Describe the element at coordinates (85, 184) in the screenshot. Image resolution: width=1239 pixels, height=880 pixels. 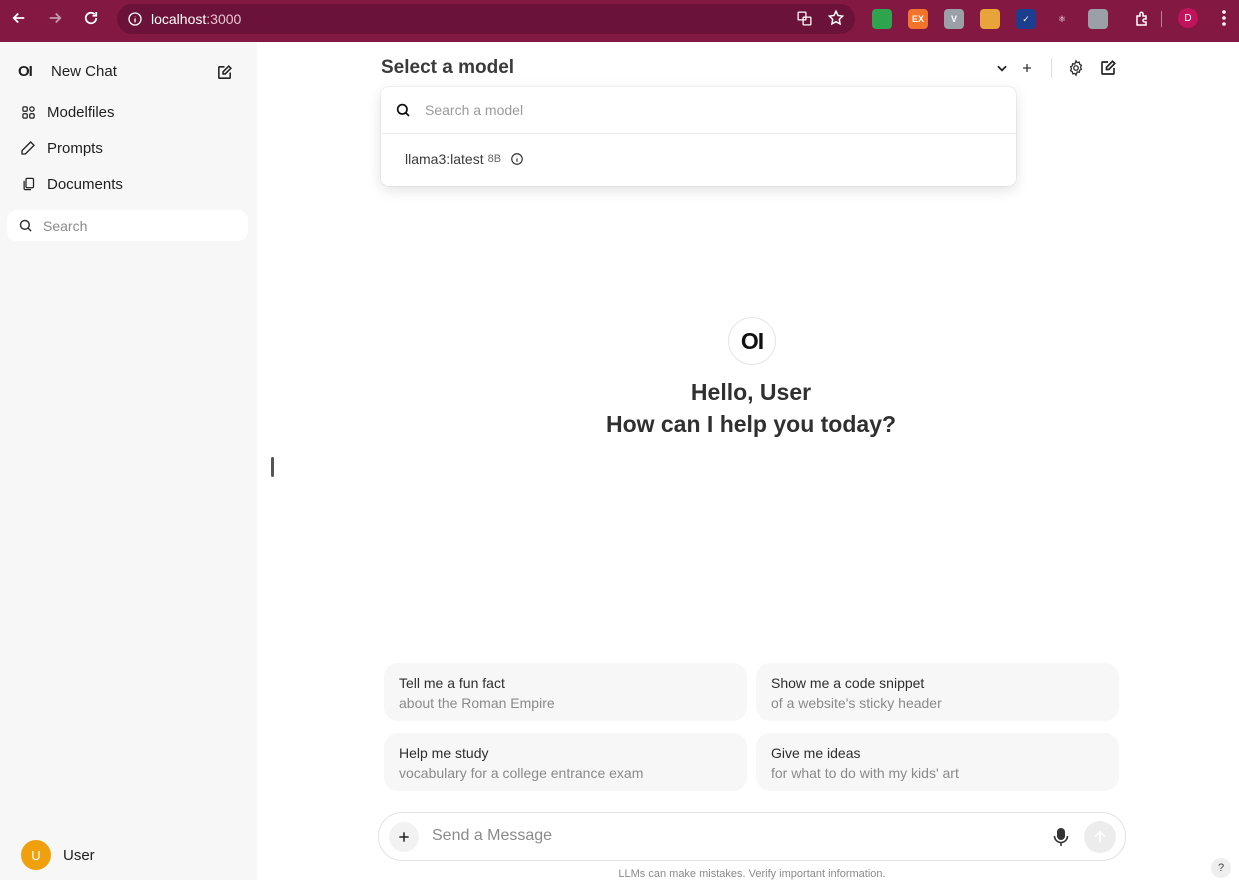
I see `sidebar-item-label: Documents` at that location.